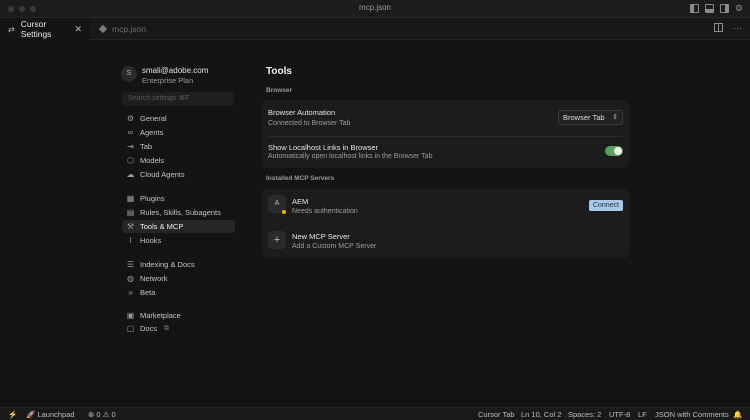  I want to click on encoding: UTF-8, so click(619, 414).